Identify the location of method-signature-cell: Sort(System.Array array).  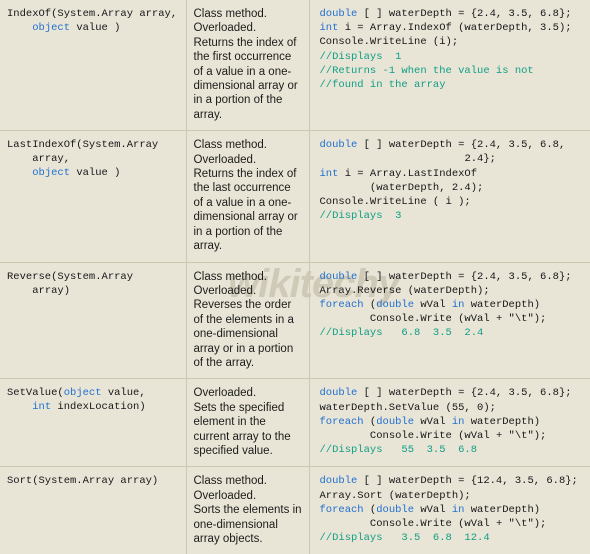
(93, 510).